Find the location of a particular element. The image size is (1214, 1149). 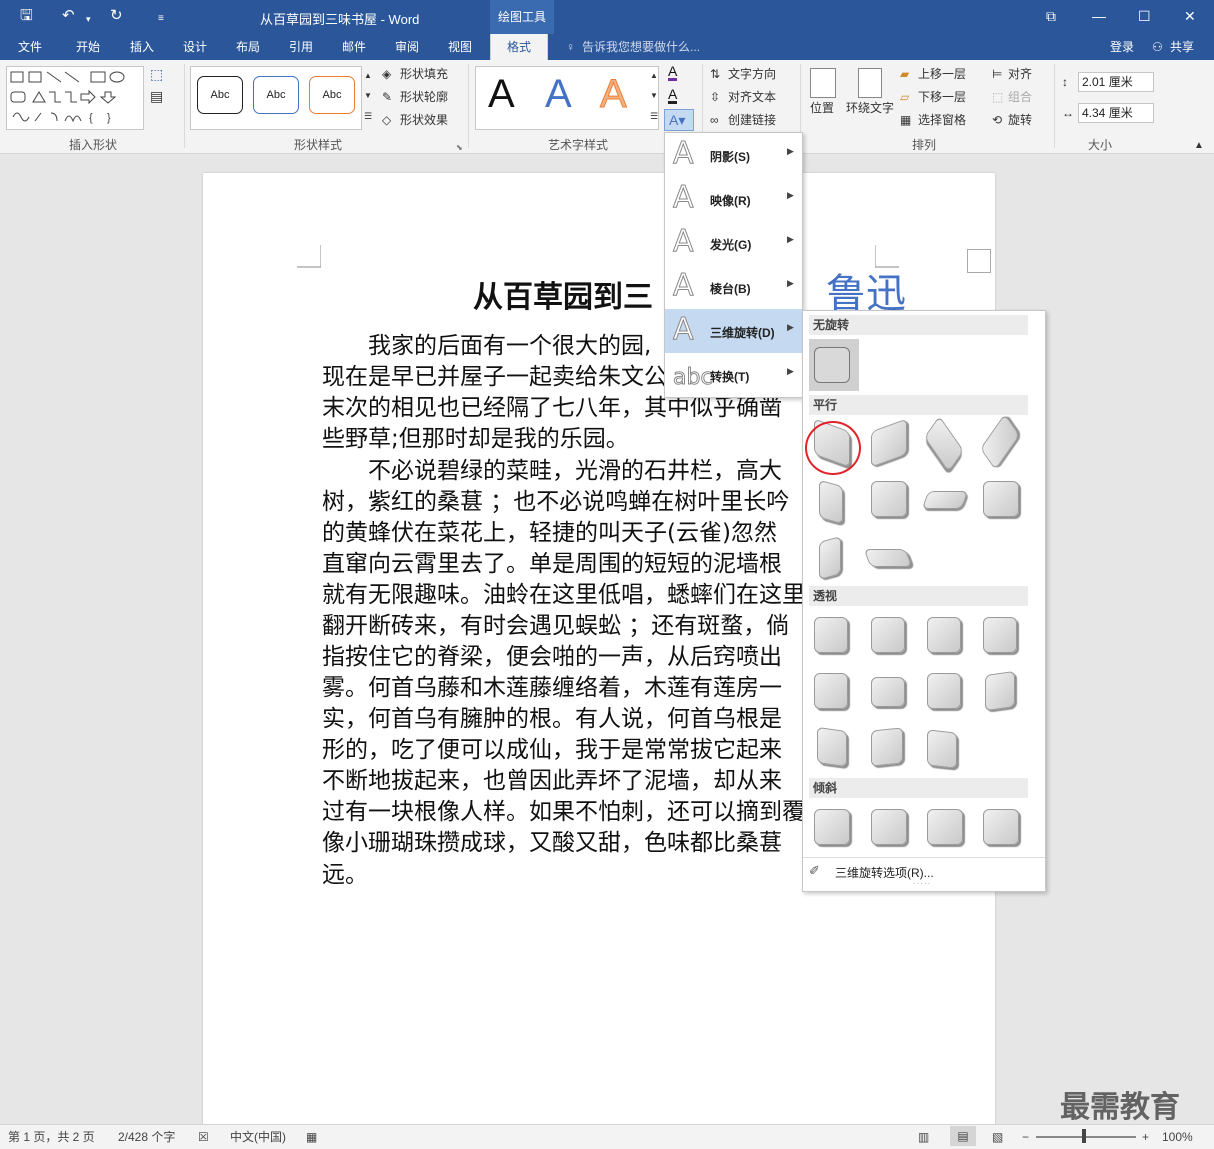

menu-item-transform: abc 转换(T) ▶ is located at coordinates (733, 375).